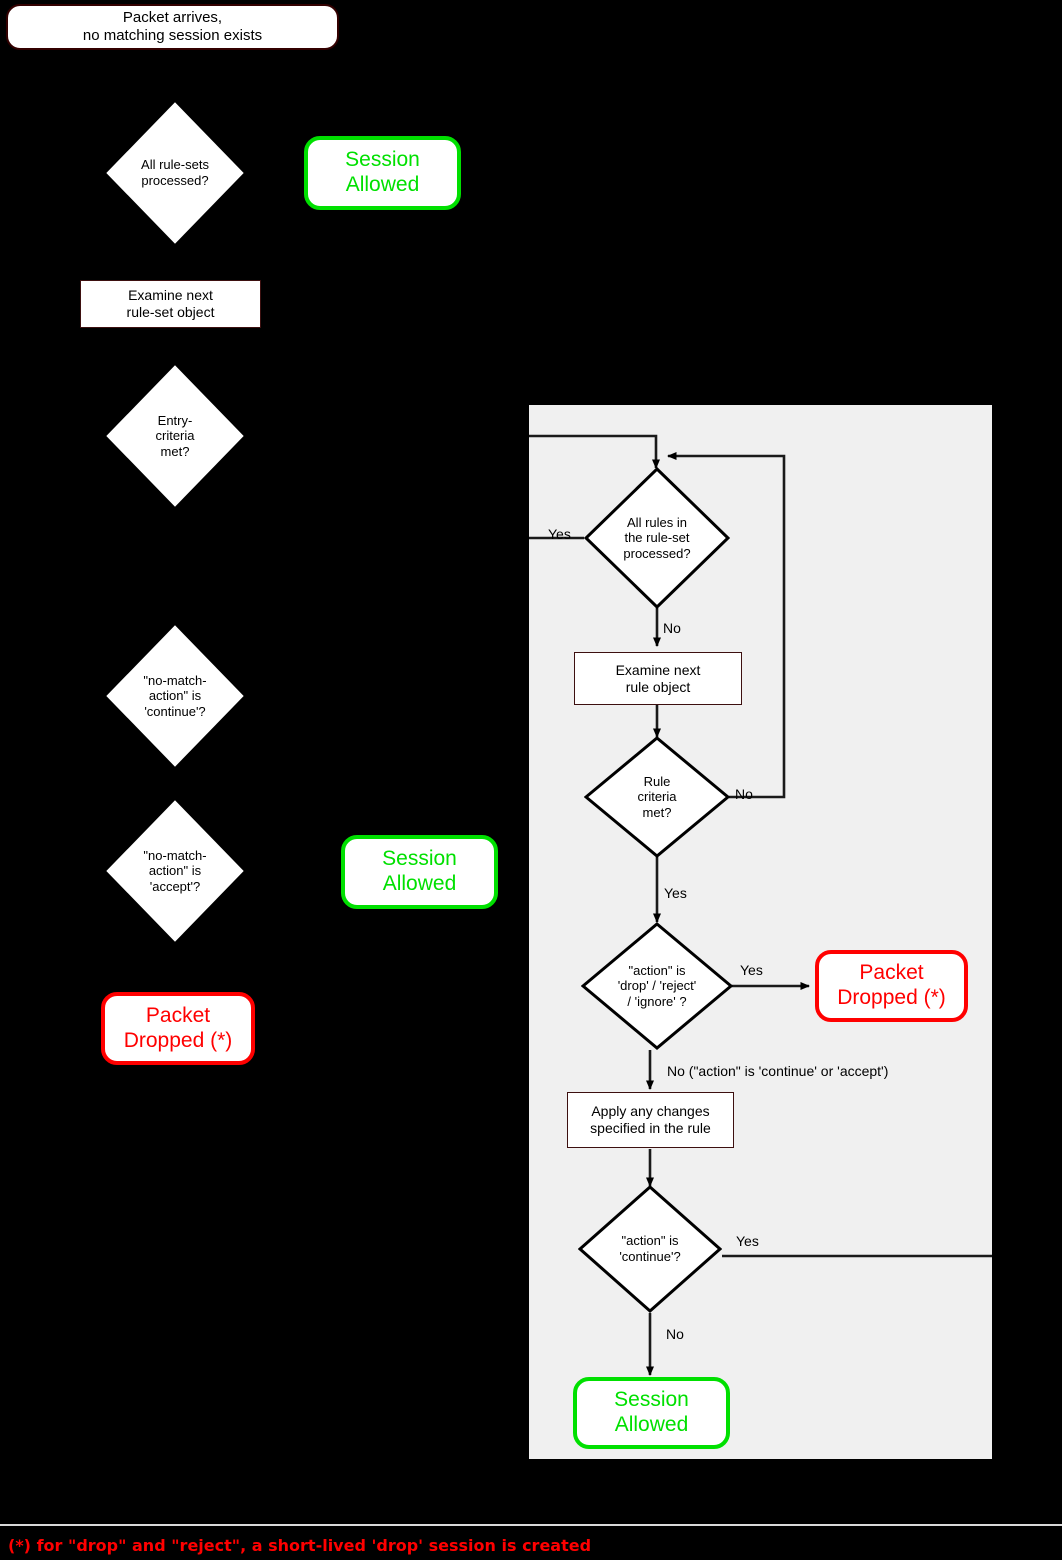 Image resolution: width=1062 pixels, height=1560 pixels. I want to click on decision-action-is-continue: "action" is 'continue'?, so click(650, 1249).